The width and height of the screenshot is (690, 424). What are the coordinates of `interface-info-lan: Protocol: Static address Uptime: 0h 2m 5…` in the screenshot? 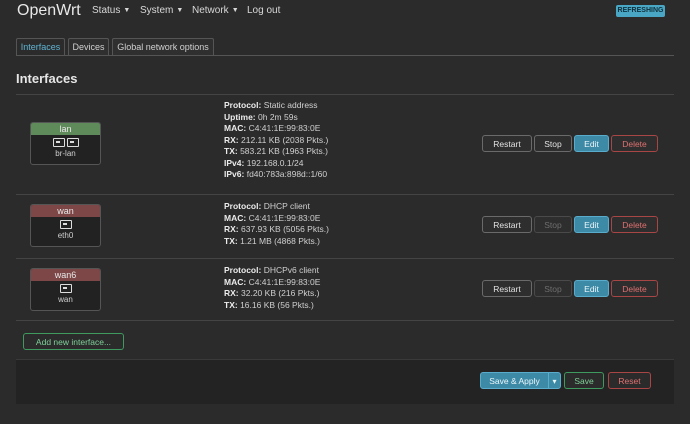 It's located at (276, 140).